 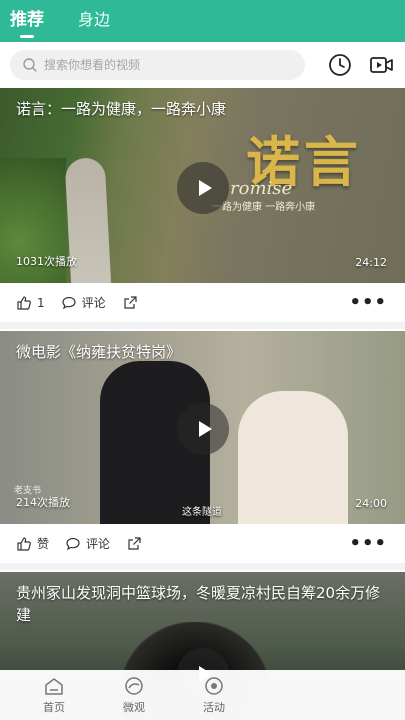 I want to click on video-title: 贵州冢山发现洞中篮球场，冬暖夏凉村民自筹20余万修建, so click(x=198, y=604).